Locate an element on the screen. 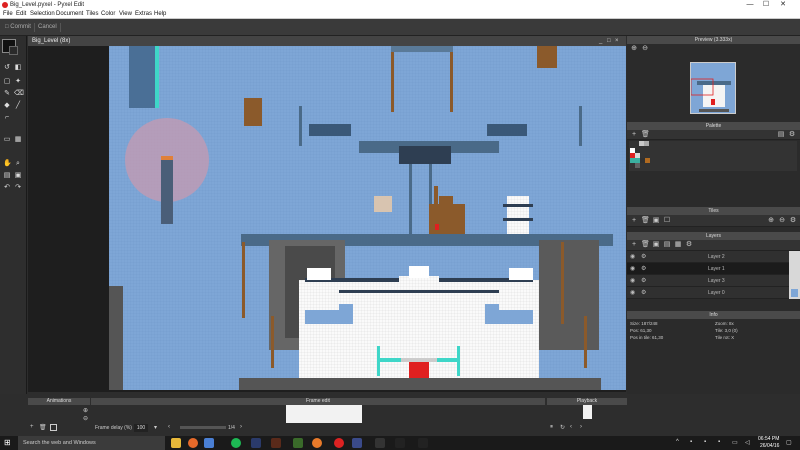  swap-colors-icon: ↺ is located at coordinates (7, 68).